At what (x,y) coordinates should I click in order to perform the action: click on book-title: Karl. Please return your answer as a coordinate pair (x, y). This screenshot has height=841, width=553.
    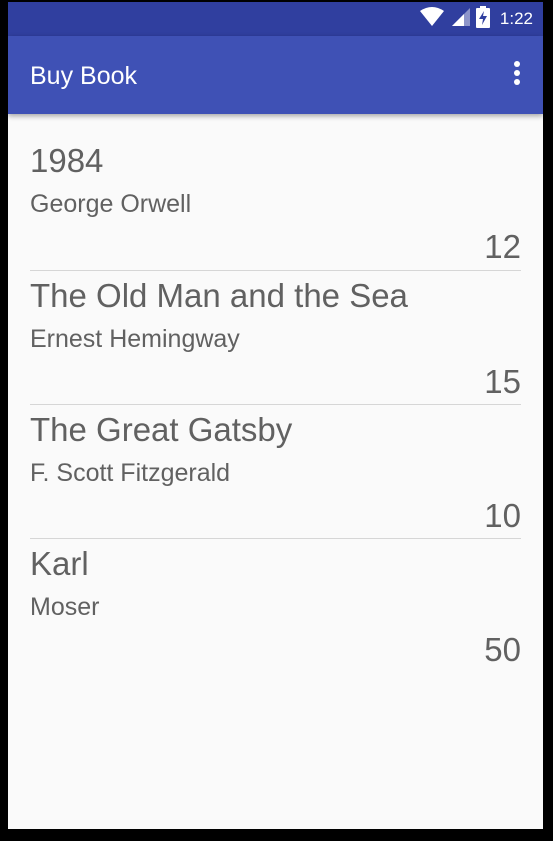
    Looking at the image, I should click on (59, 563).